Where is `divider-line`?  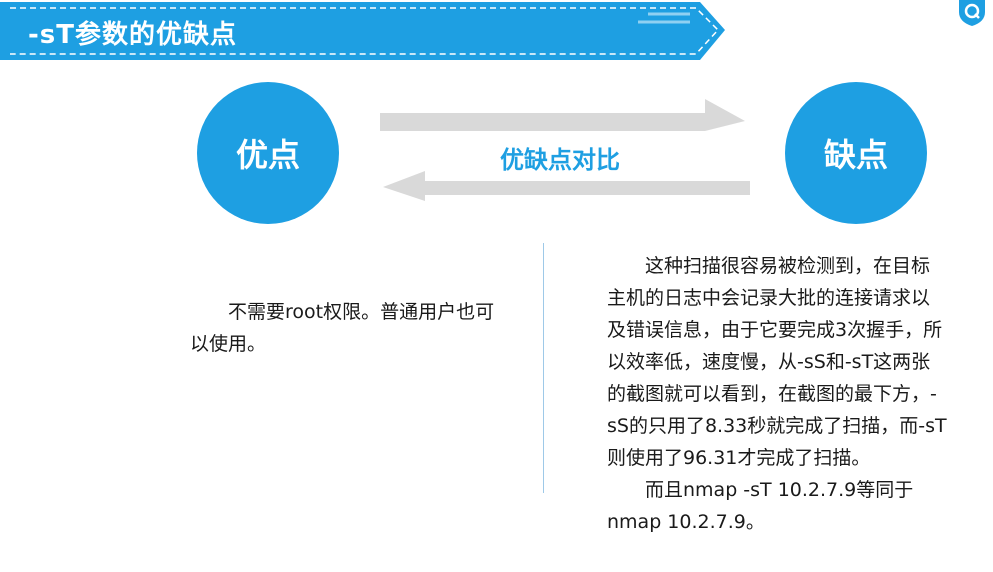 divider-line is located at coordinates (543, 368).